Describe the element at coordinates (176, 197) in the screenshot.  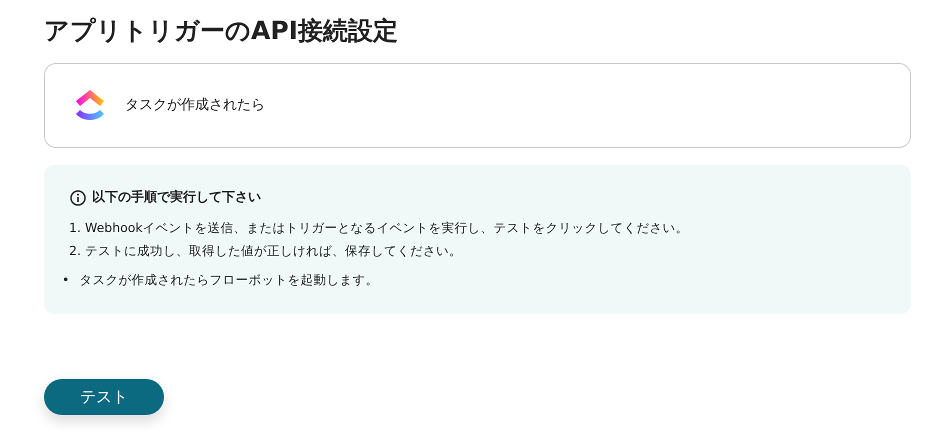
I see `instructions-heading: 以下の手順で実行して下さい` at that location.